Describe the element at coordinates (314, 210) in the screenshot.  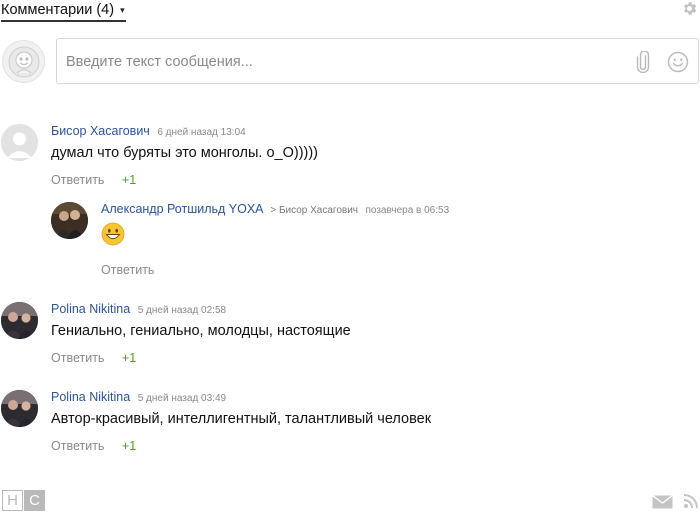
I see `reply-to-author: > Бисор Хасагович` at that location.